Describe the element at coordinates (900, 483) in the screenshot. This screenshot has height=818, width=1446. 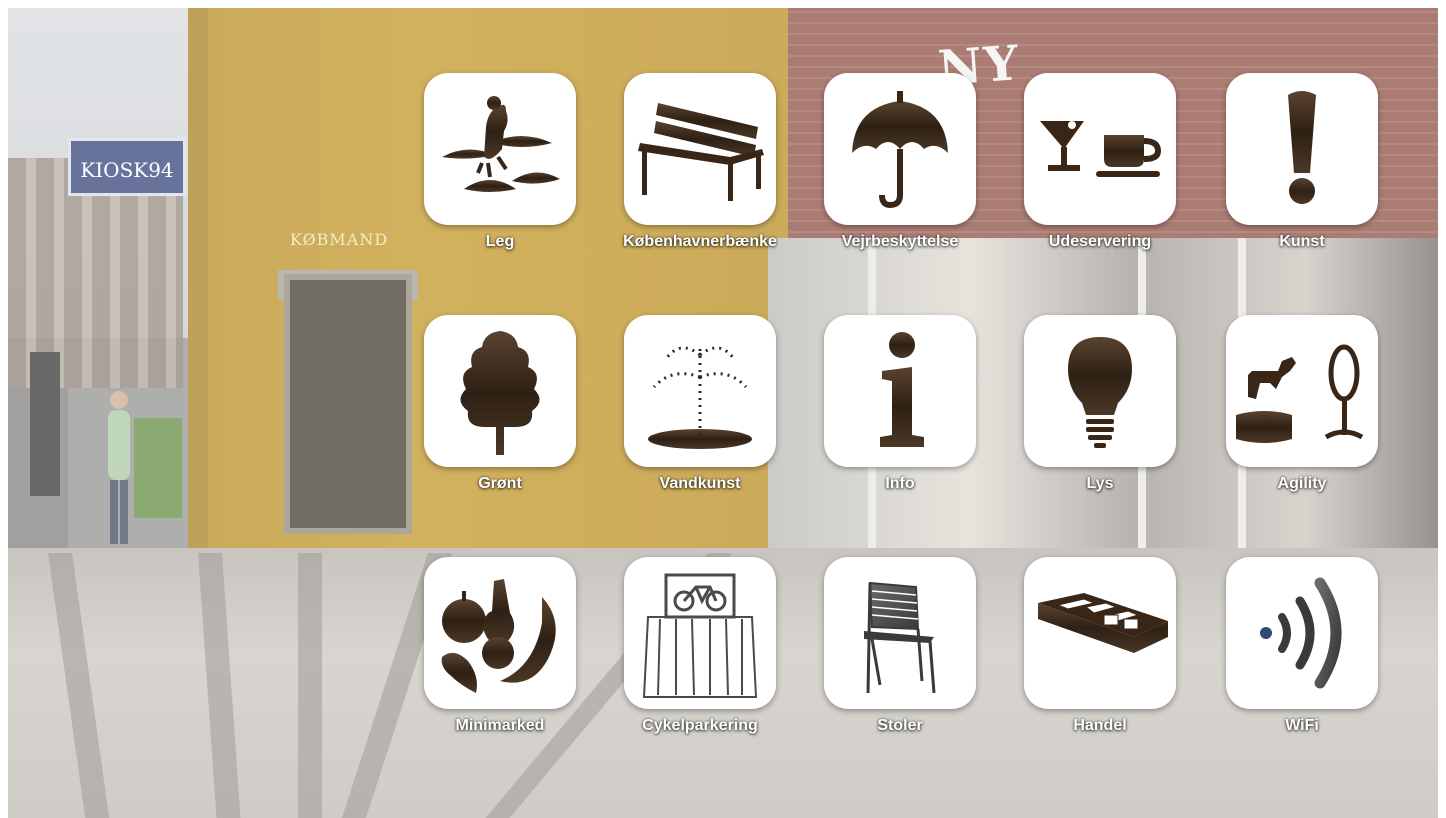
I see `info-label: Info` at that location.